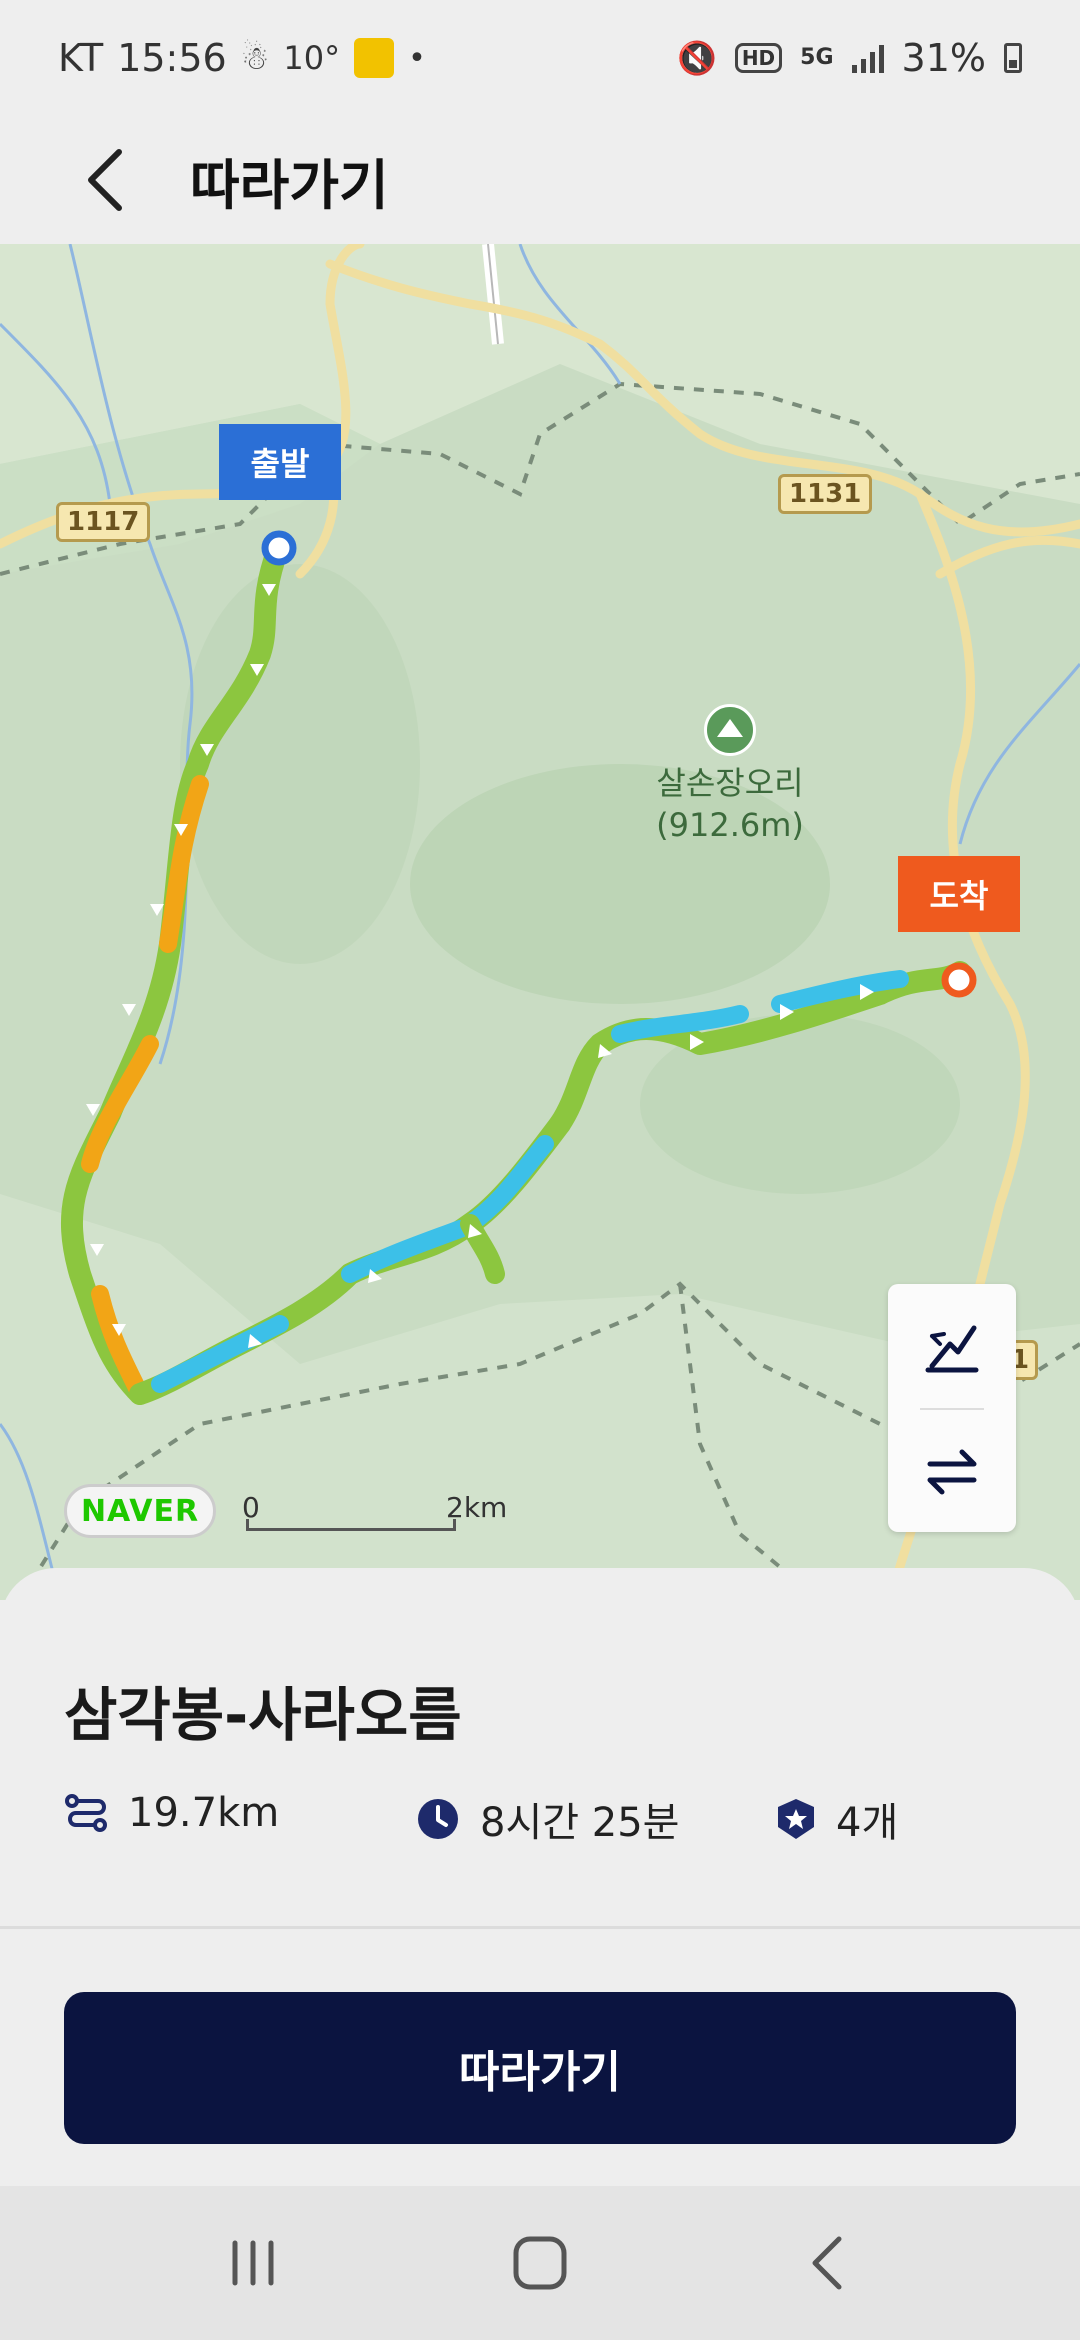 This screenshot has width=1080, height=2340. I want to click on signal-icon, so click(867, 58).